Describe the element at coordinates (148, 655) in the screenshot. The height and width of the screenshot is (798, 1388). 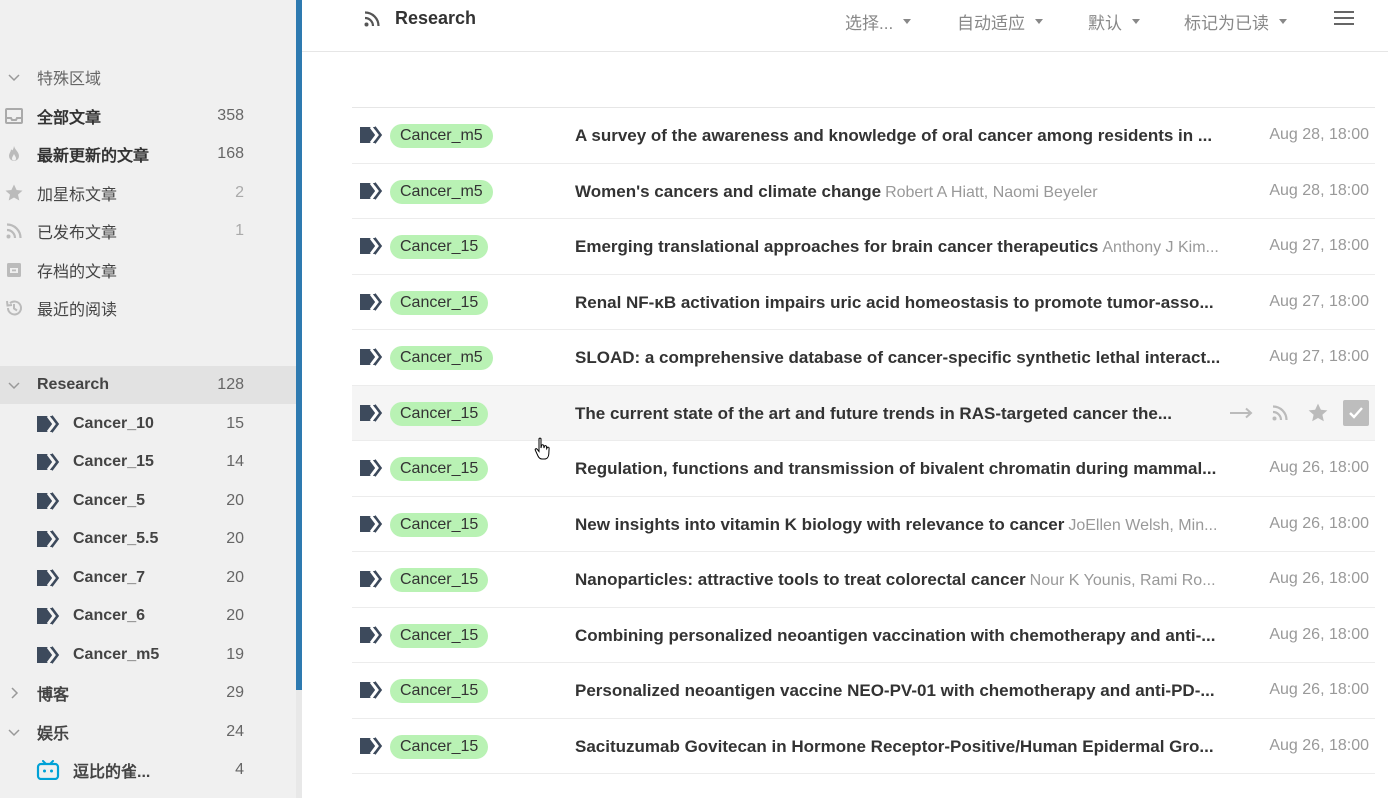
I see `sidebar-feed-item: Cancer_m5 19` at that location.